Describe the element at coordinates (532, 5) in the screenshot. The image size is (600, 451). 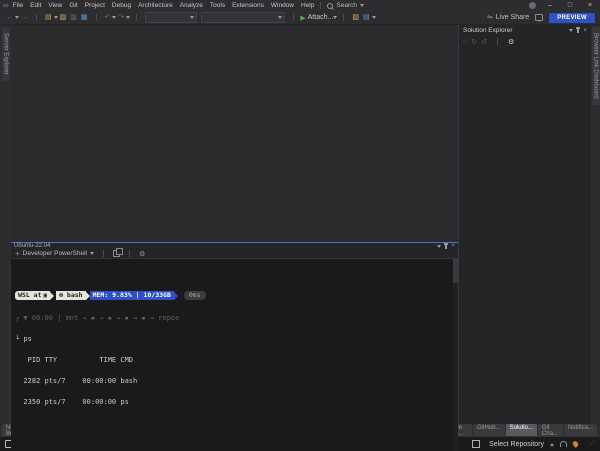
I see `account-avatar` at that location.